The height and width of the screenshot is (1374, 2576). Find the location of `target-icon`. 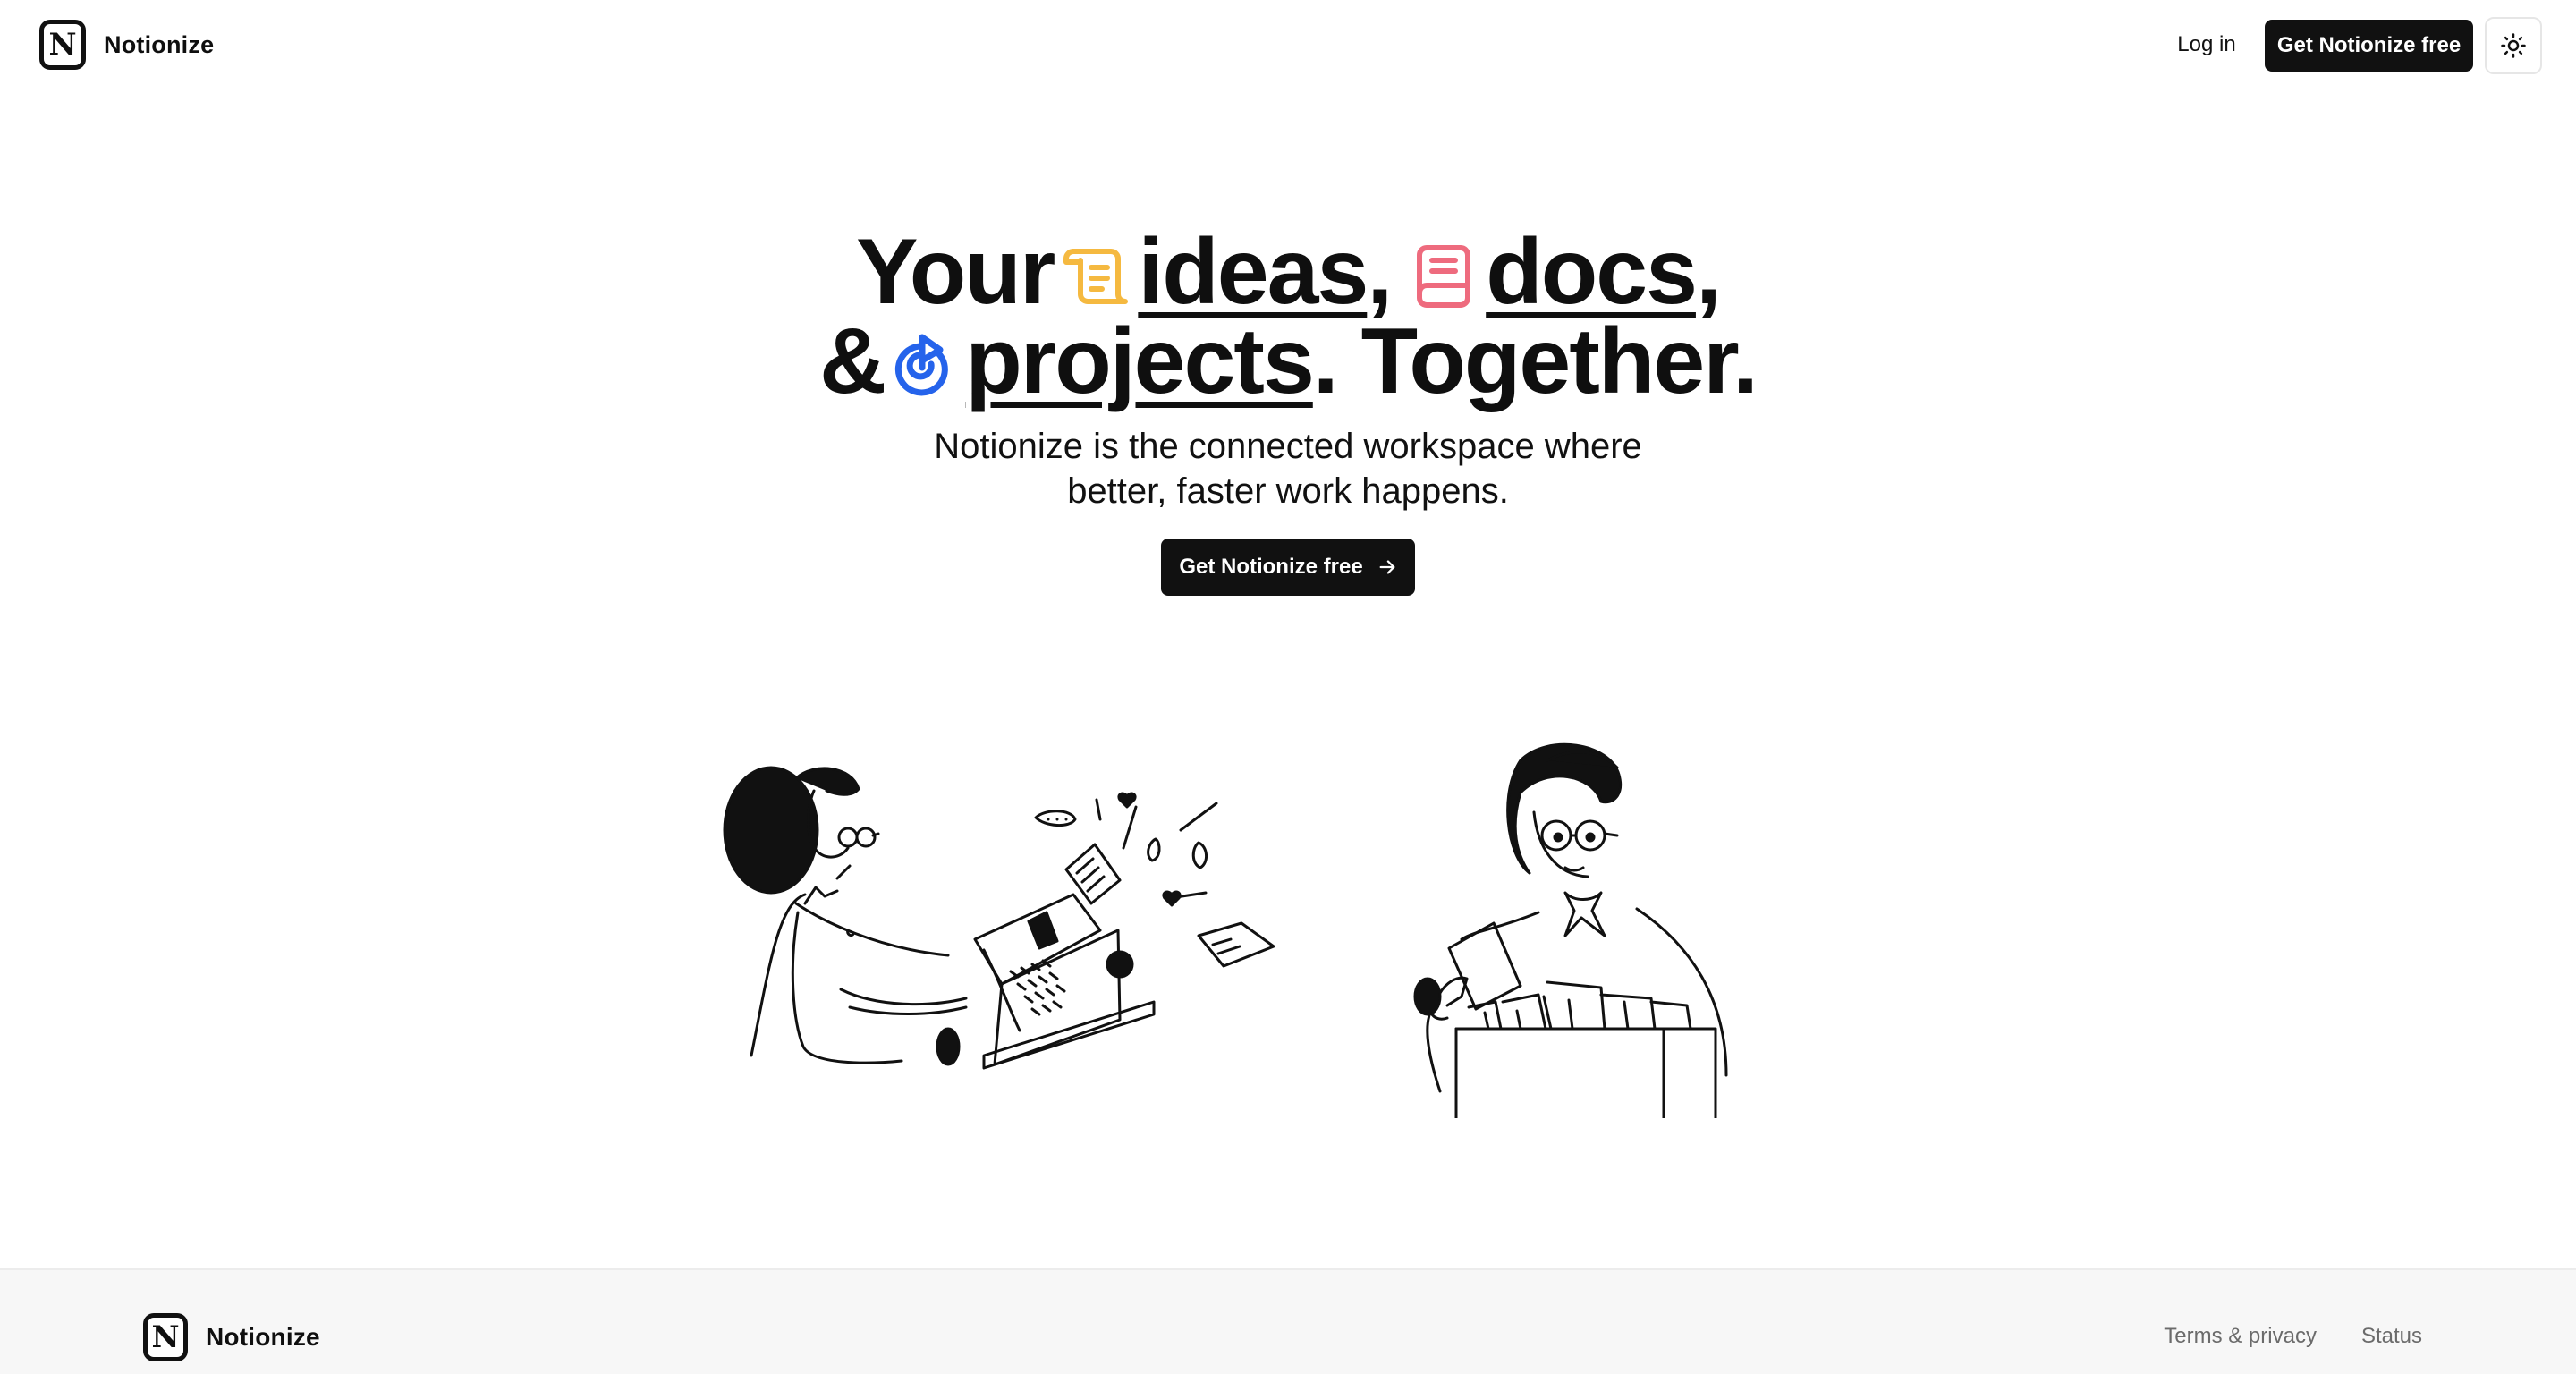

target-icon is located at coordinates (921, 365).